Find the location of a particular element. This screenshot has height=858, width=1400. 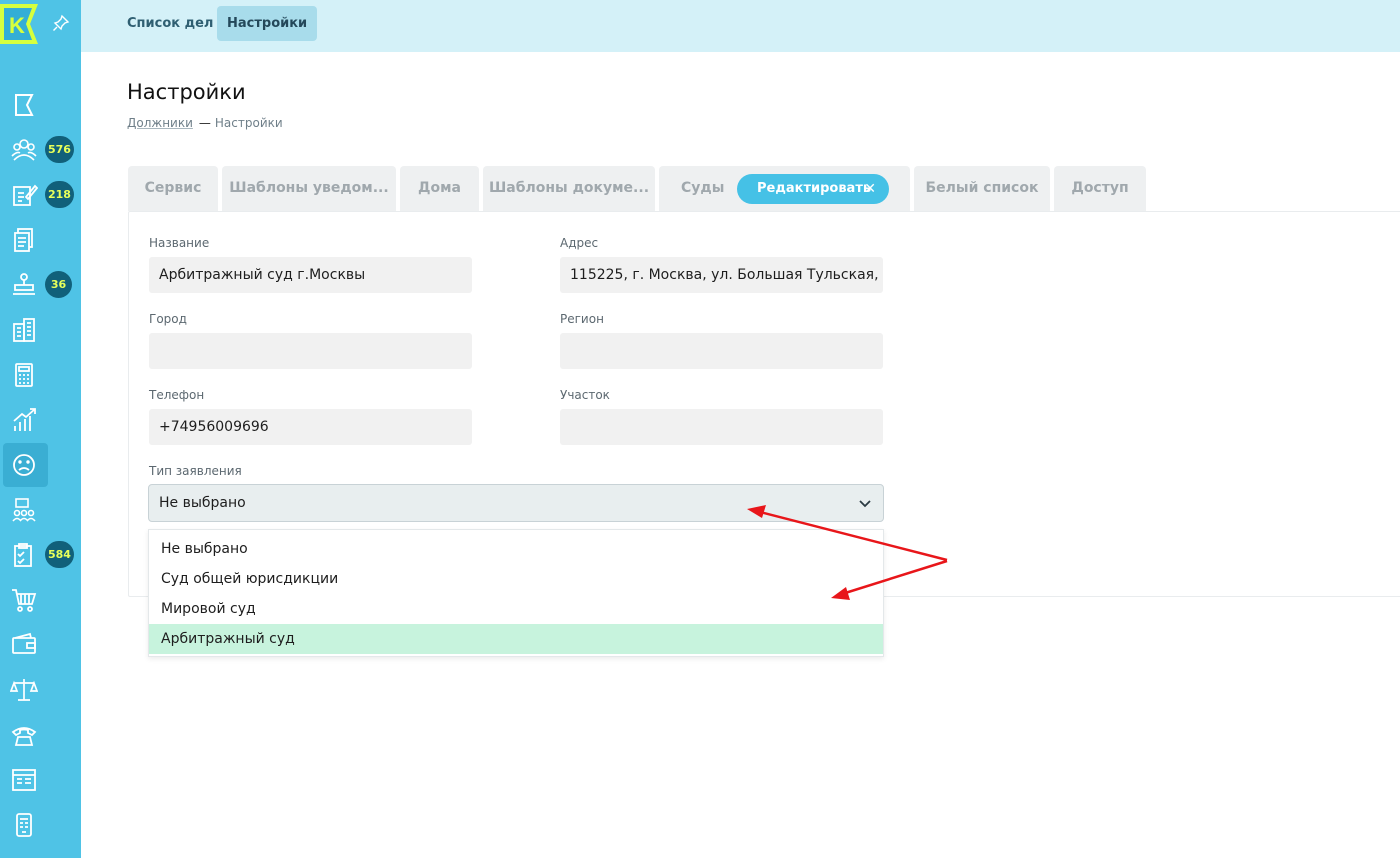

edit-court-label: Редактировать is located at coordinates (814, 188).